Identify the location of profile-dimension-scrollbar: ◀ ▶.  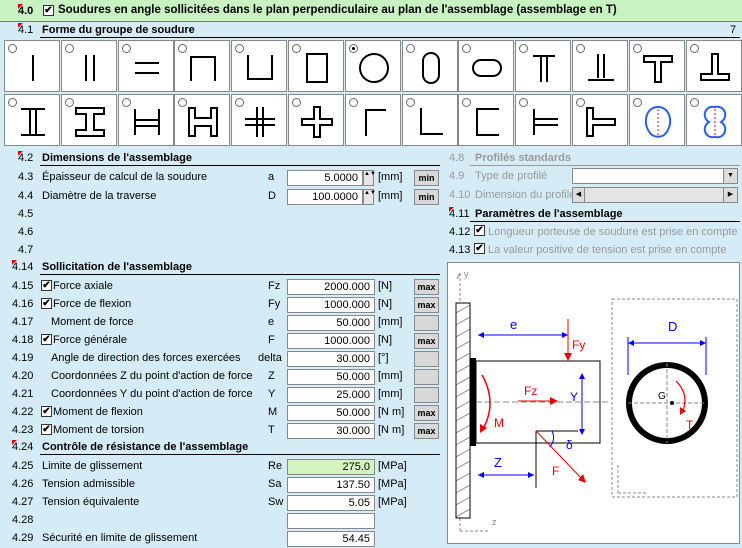
(655, 195).